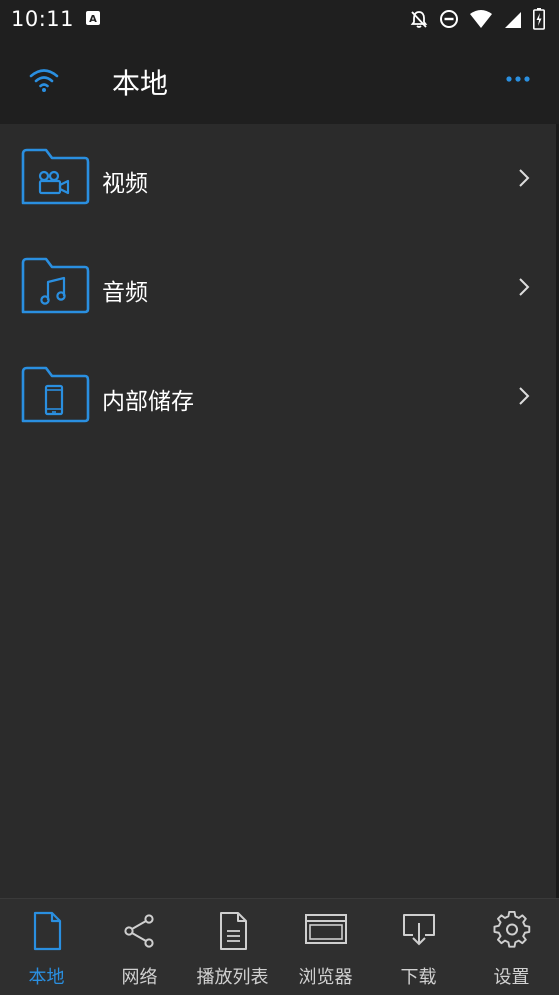  What do you see at coordinates (55, 285) in the screenshot?
I see `music-note-folder-icon` at bounding box center [55, 285].